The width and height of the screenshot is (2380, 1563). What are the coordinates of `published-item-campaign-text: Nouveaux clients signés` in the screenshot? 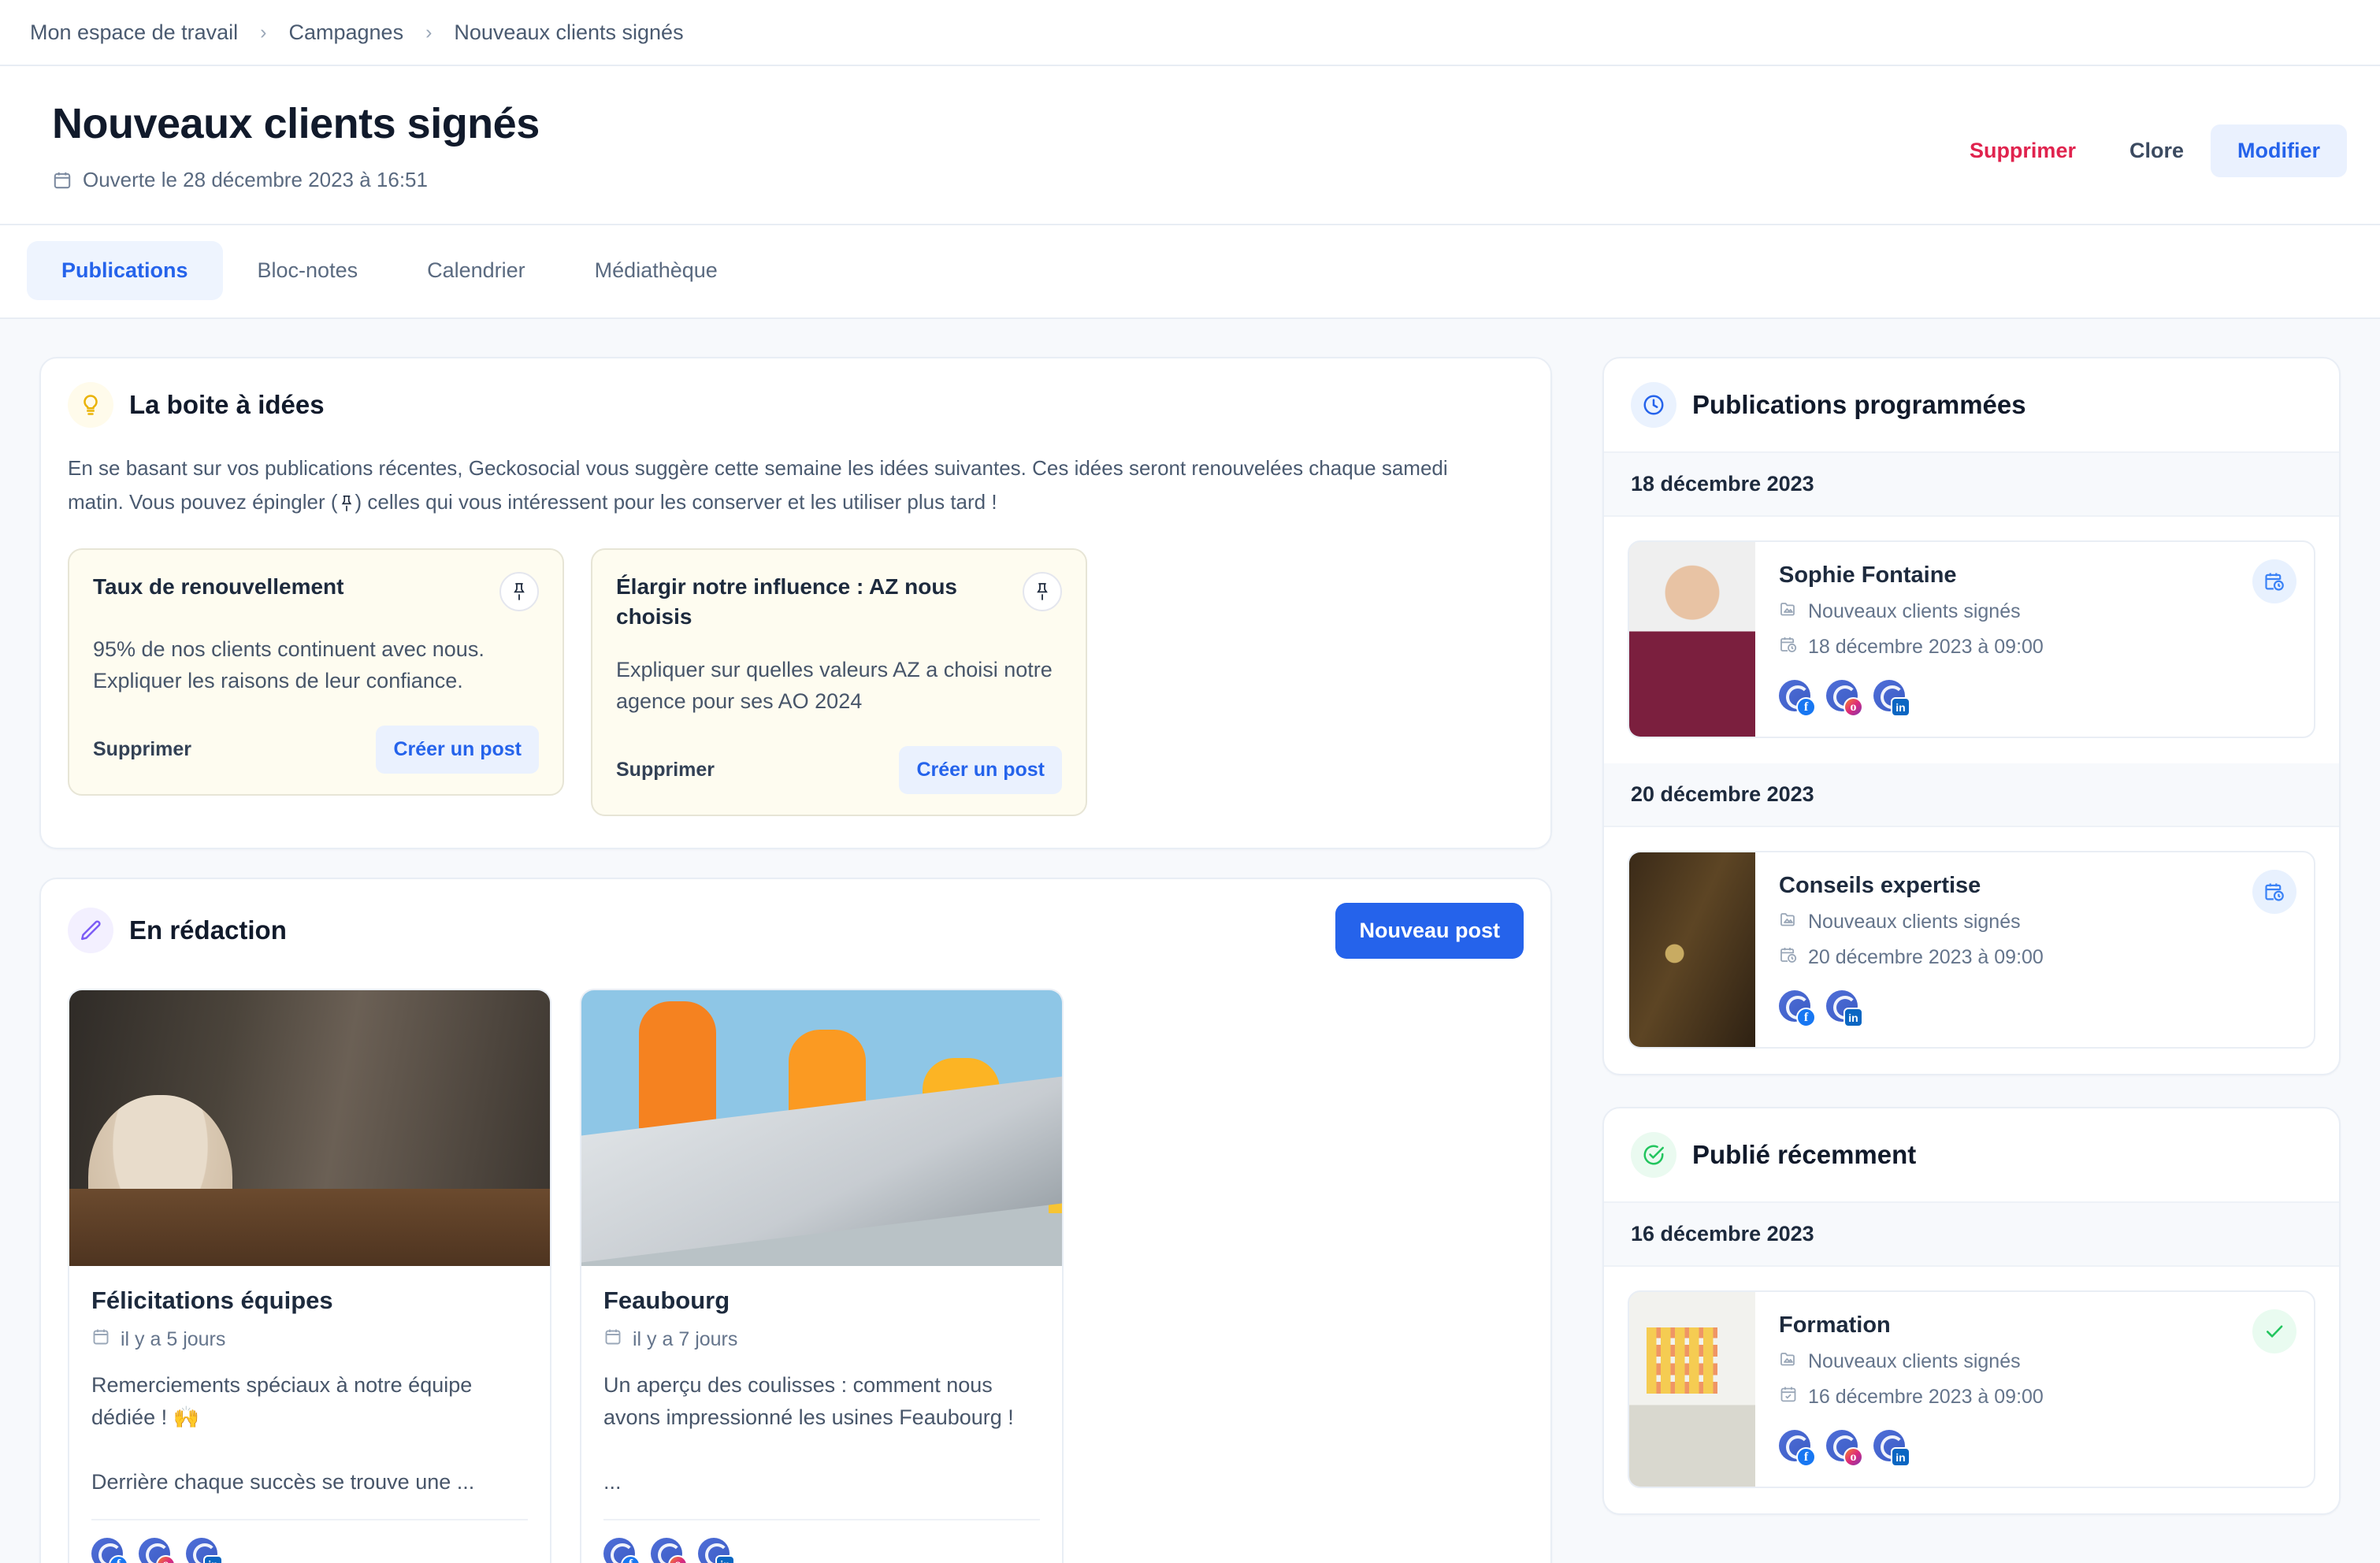 It's located at (1914, 1361).